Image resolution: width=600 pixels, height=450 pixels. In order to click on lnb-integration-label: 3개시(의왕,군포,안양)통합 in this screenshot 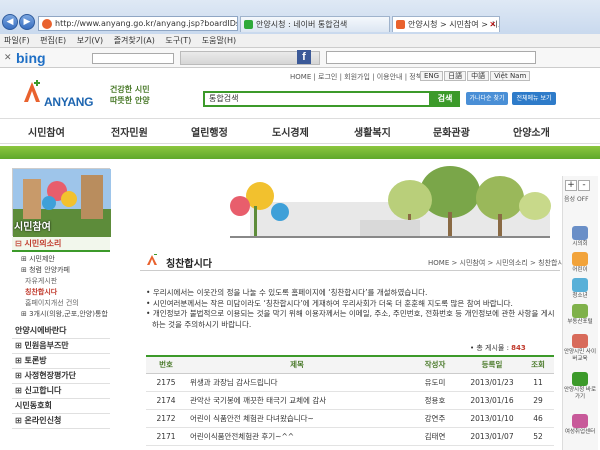, I will do `click(68, 314)`.